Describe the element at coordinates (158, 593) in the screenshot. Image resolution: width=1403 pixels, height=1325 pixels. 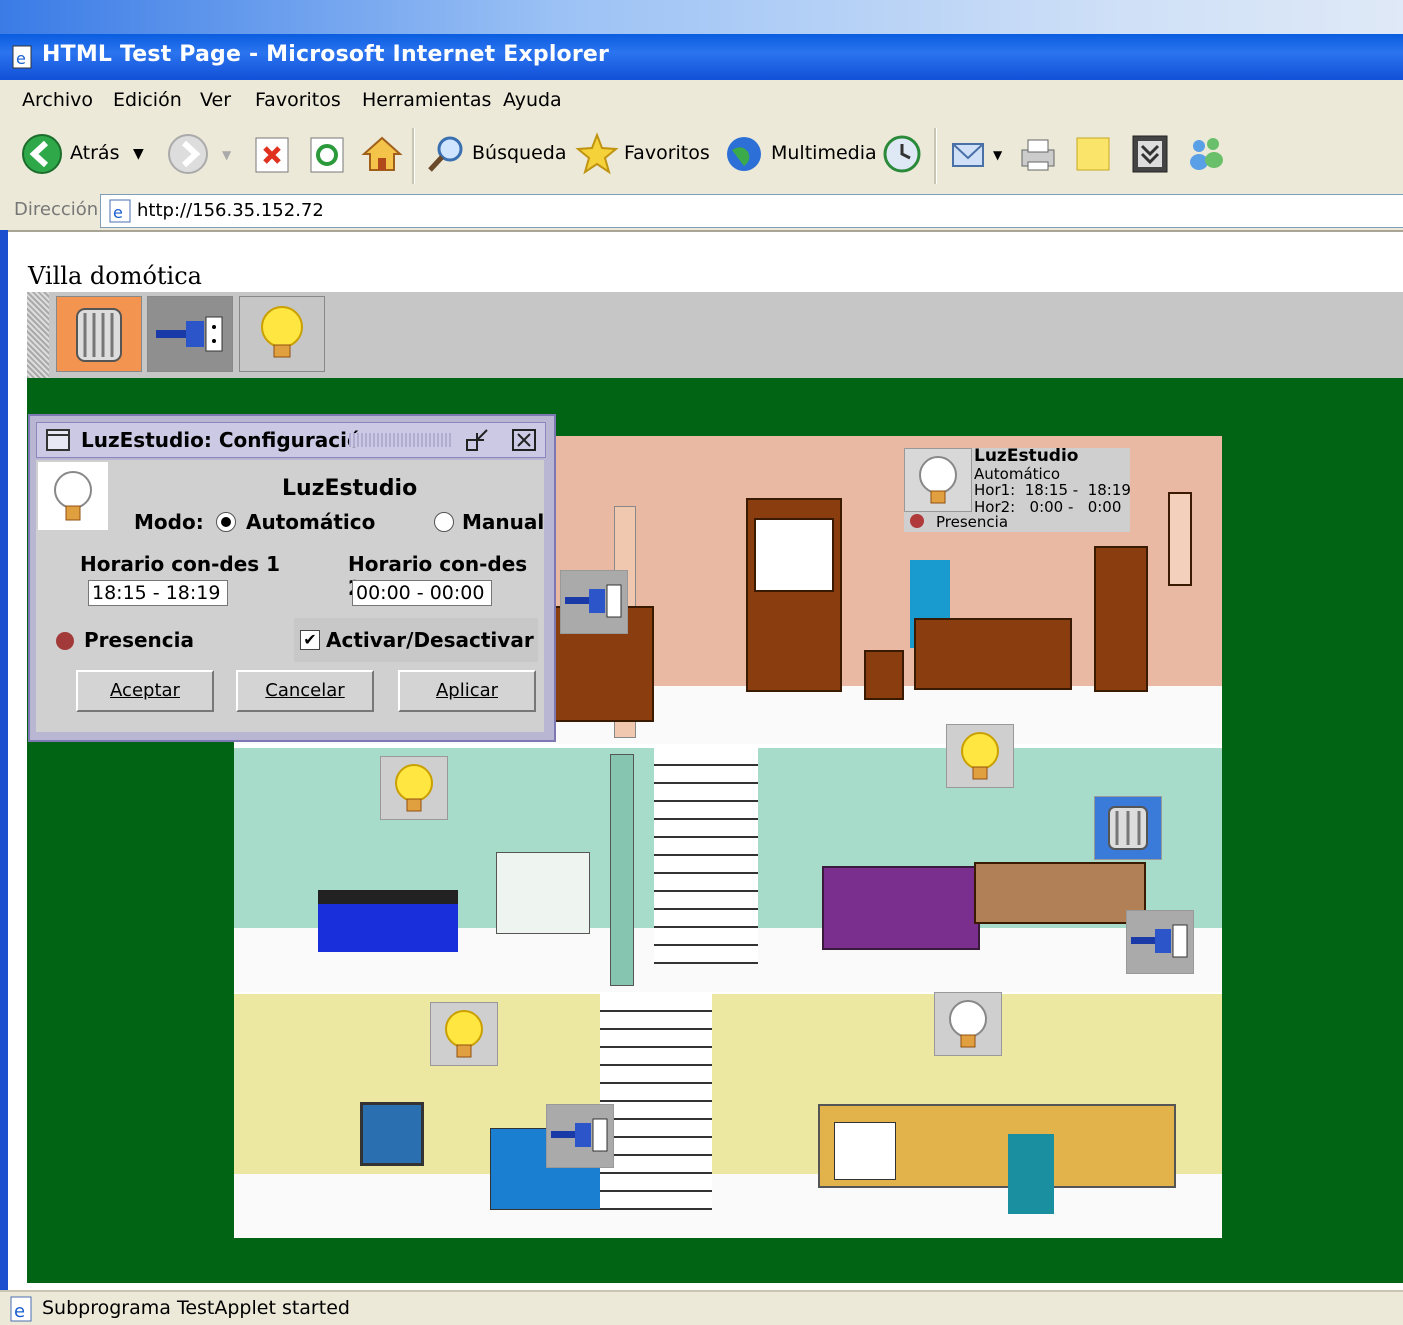
I see `schedule1-field: 18:15 - 18:19` at that location.